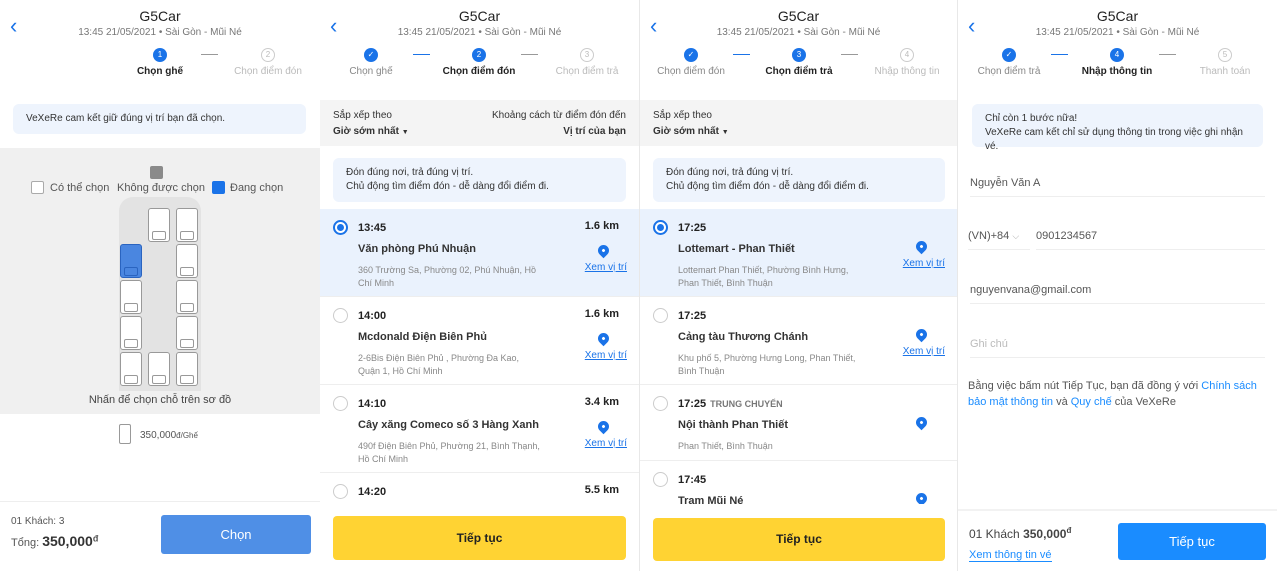 This screenshot has height=571, width=1277. I want to click on time-value: 14:10, so click(372, 404).